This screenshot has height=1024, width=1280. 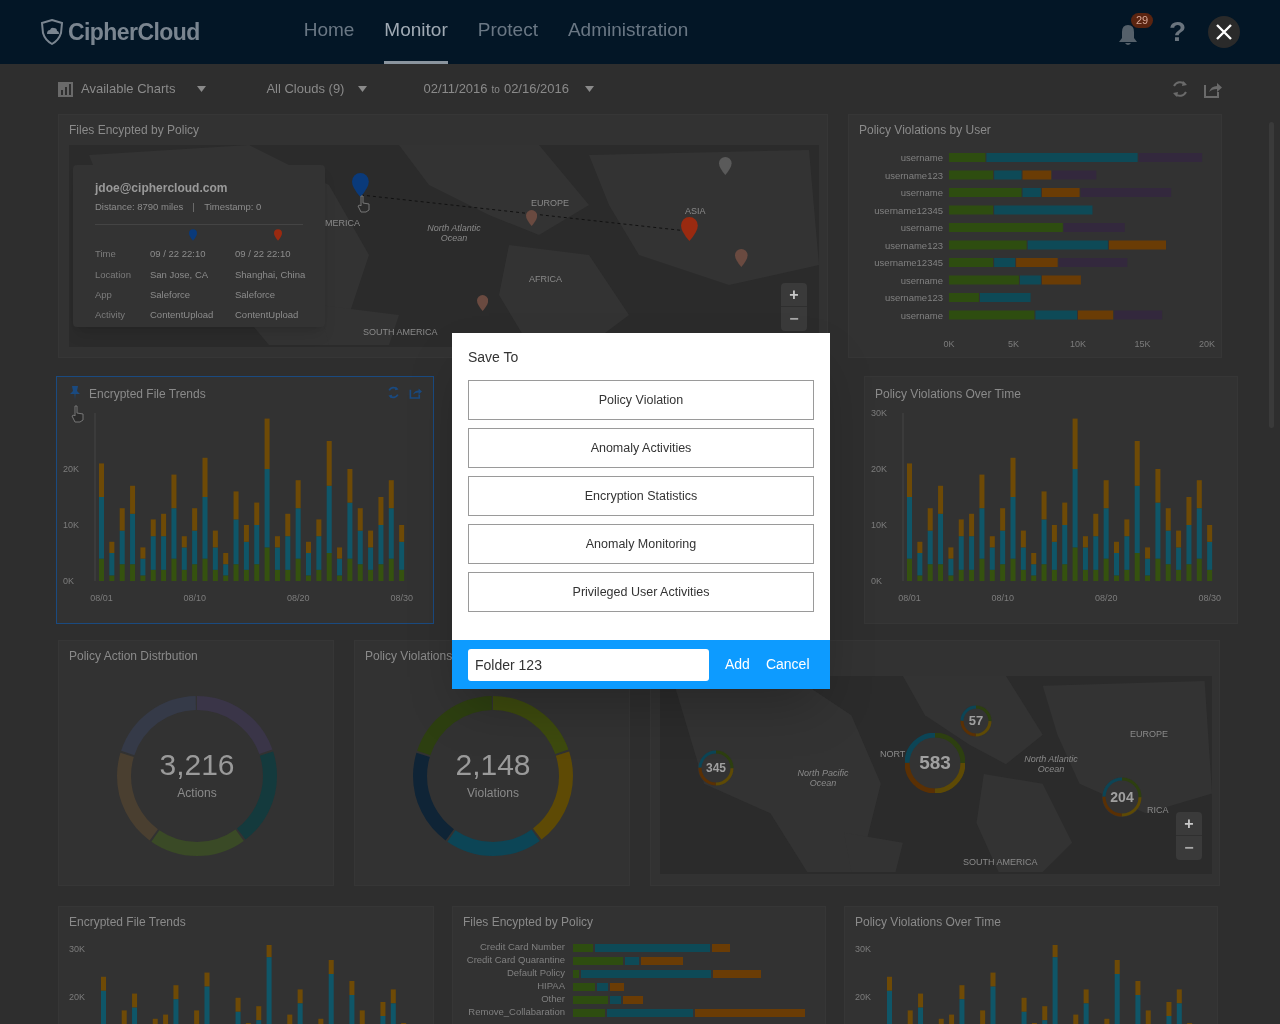 I want to click on map-label: North Pacific Ocean, so click(x=823, y=778).